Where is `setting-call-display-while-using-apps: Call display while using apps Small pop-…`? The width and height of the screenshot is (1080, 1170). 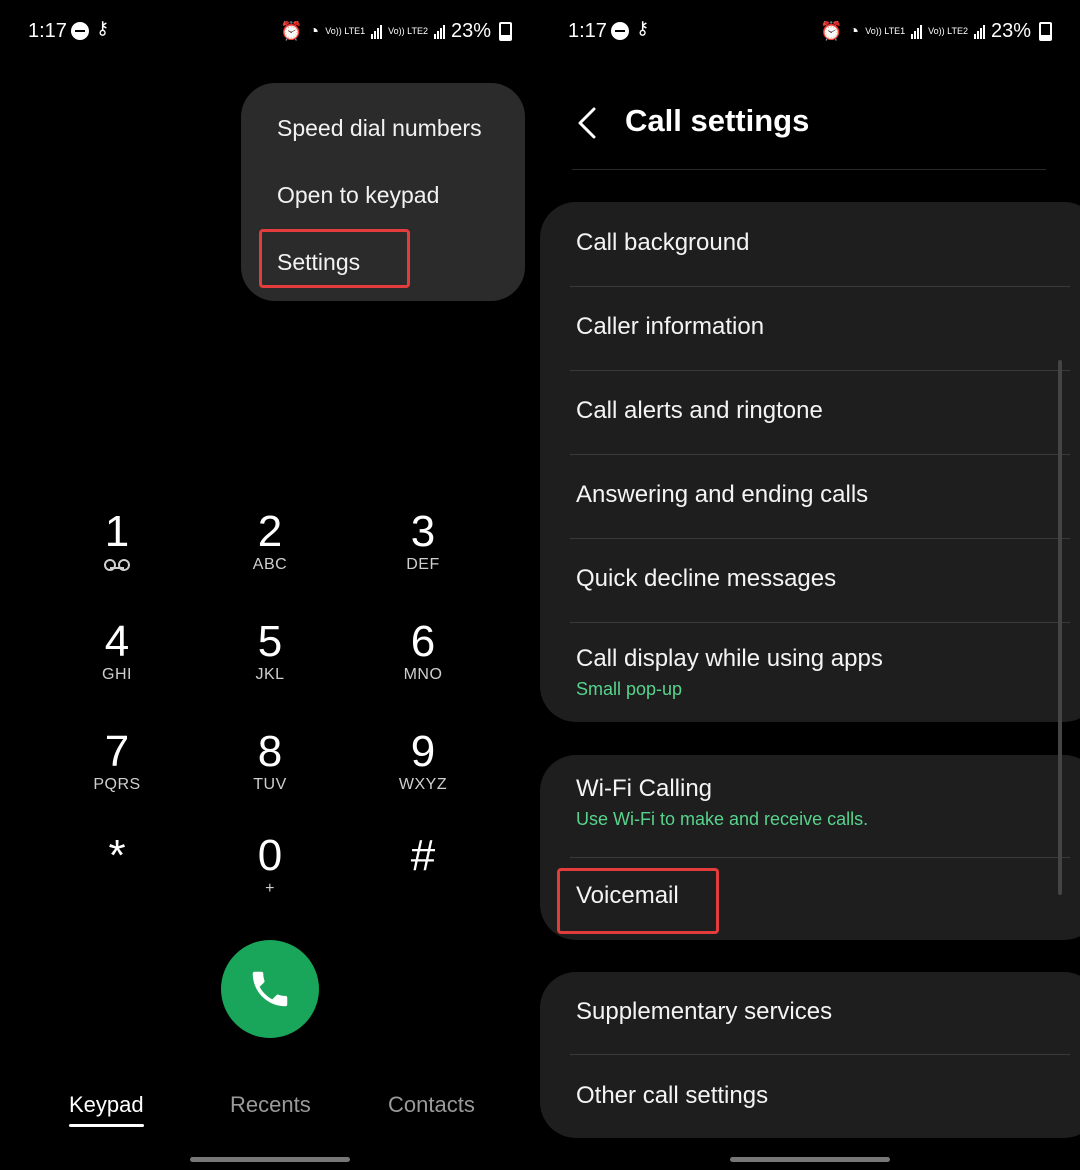
setting-call-display-while-using-apps: Call display while using apps Small pop-… is located at coordinates (828, 672).